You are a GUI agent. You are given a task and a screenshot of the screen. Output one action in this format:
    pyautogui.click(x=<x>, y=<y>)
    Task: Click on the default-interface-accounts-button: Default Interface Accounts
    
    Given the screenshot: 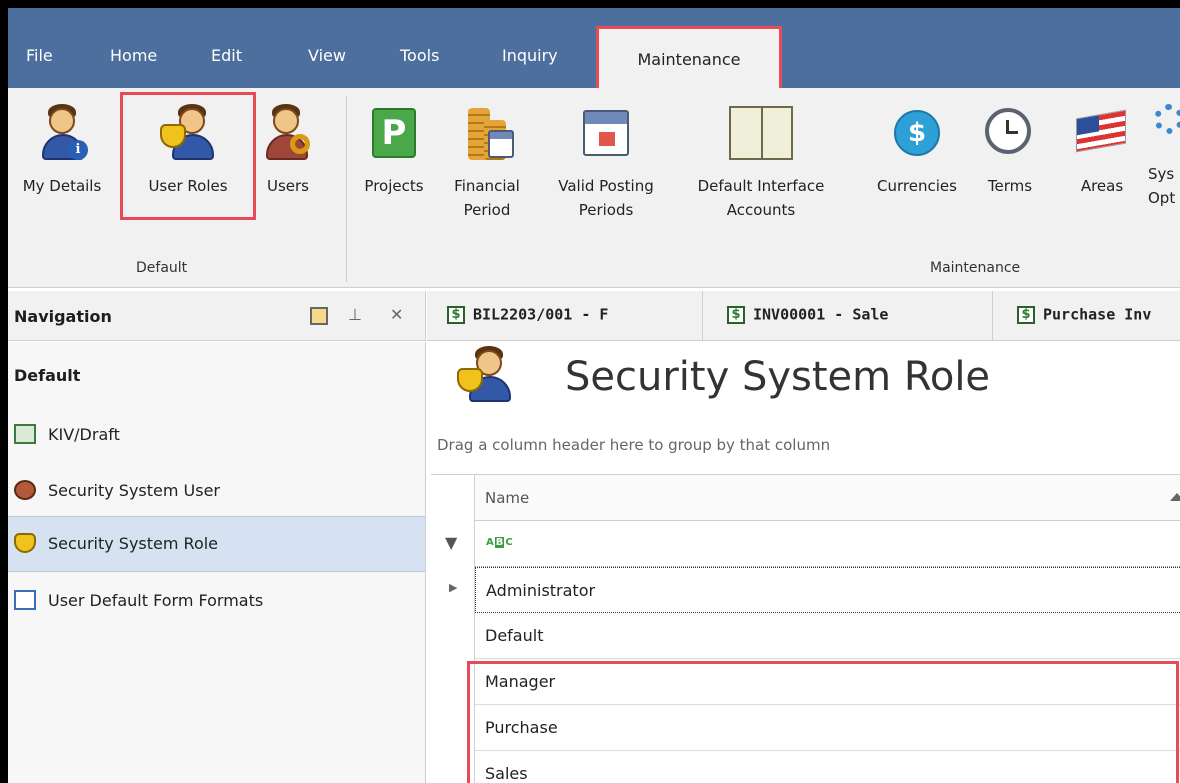 What is the action you would take?
    pyautogui.click(x=761, y=163)
    